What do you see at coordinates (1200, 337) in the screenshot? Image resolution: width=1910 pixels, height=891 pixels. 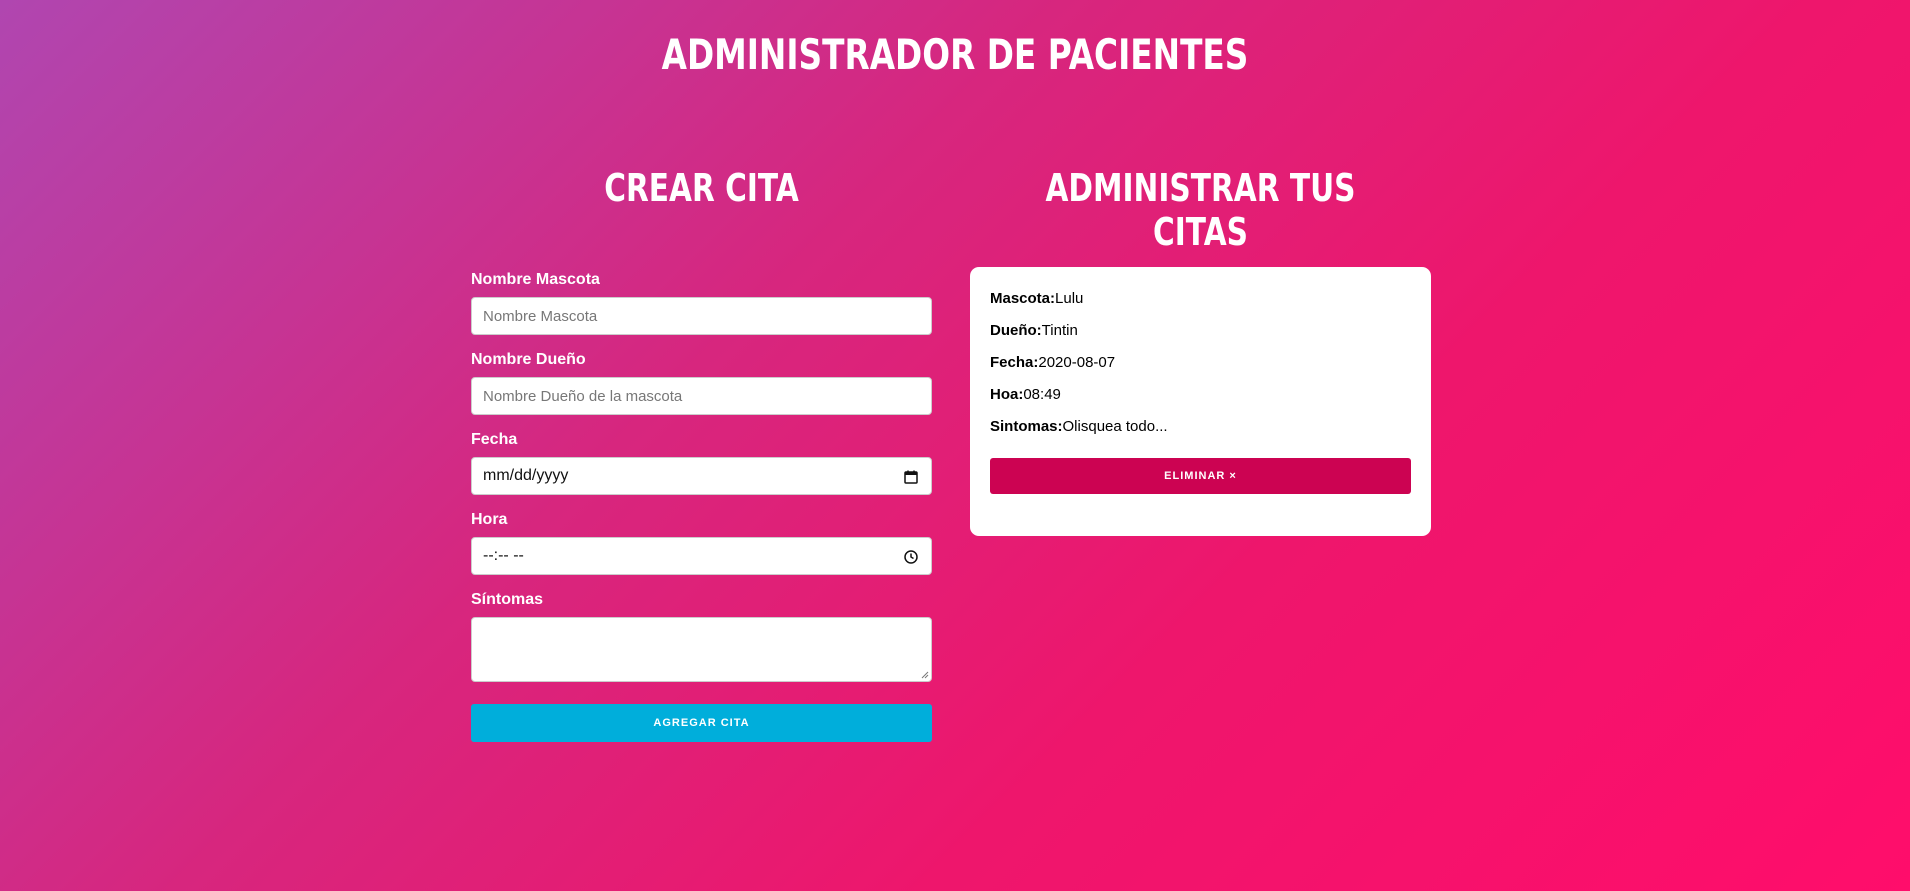 I see `appointment-owner: Dueño:Tintin` at bounding box center [1200, 337].